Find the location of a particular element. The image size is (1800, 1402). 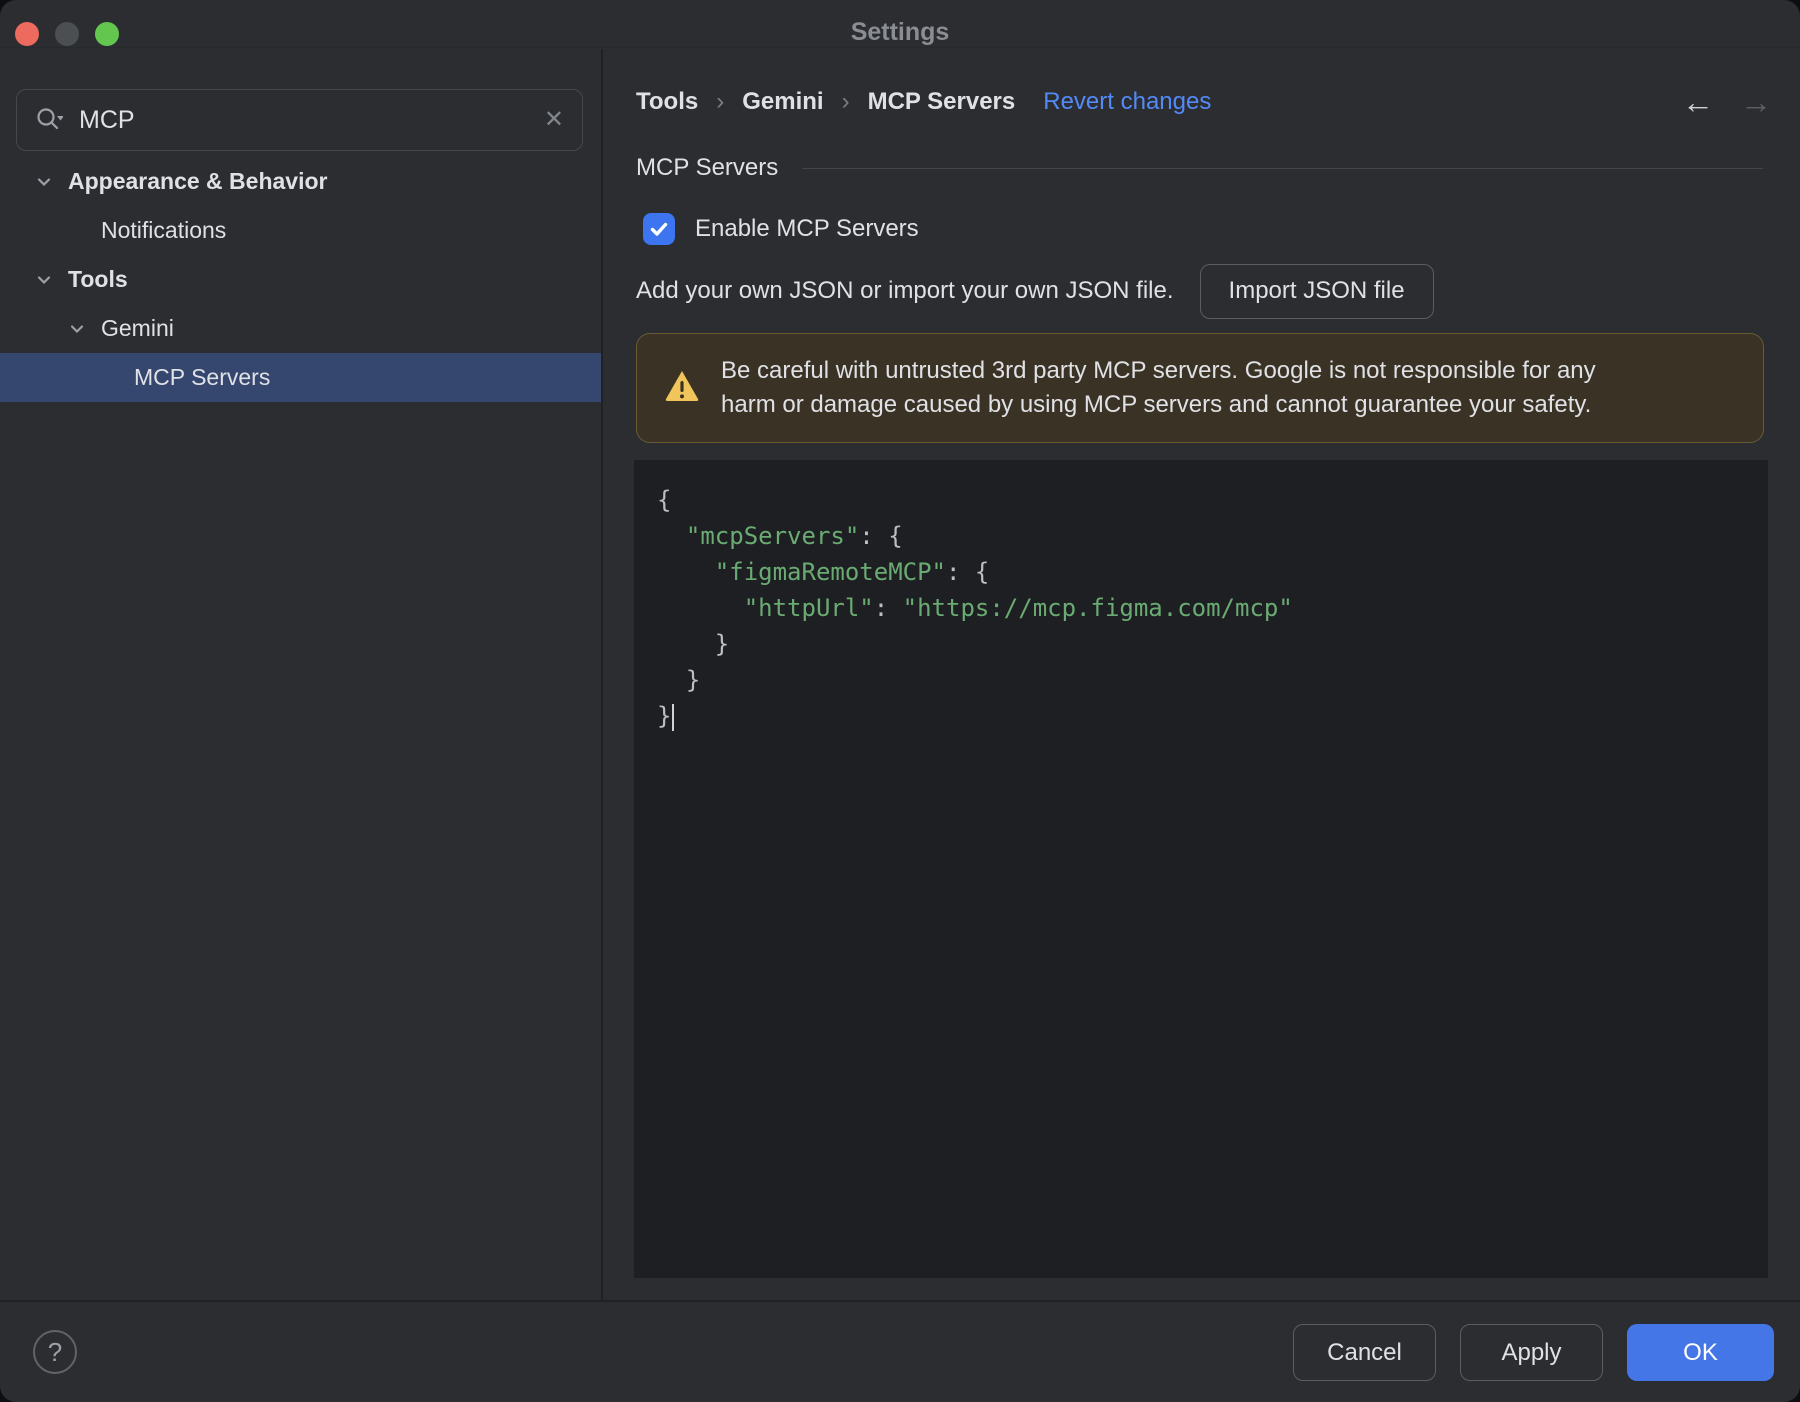

cancel-button: Cancel is located at coordinates (1364, 1352).